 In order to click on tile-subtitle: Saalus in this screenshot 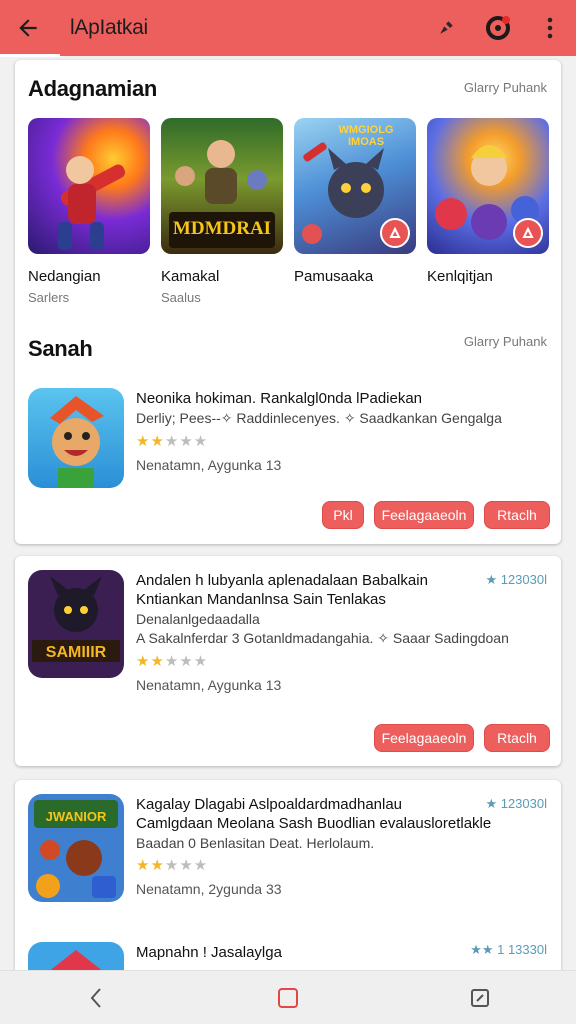, I will do `click(181, 297)`.